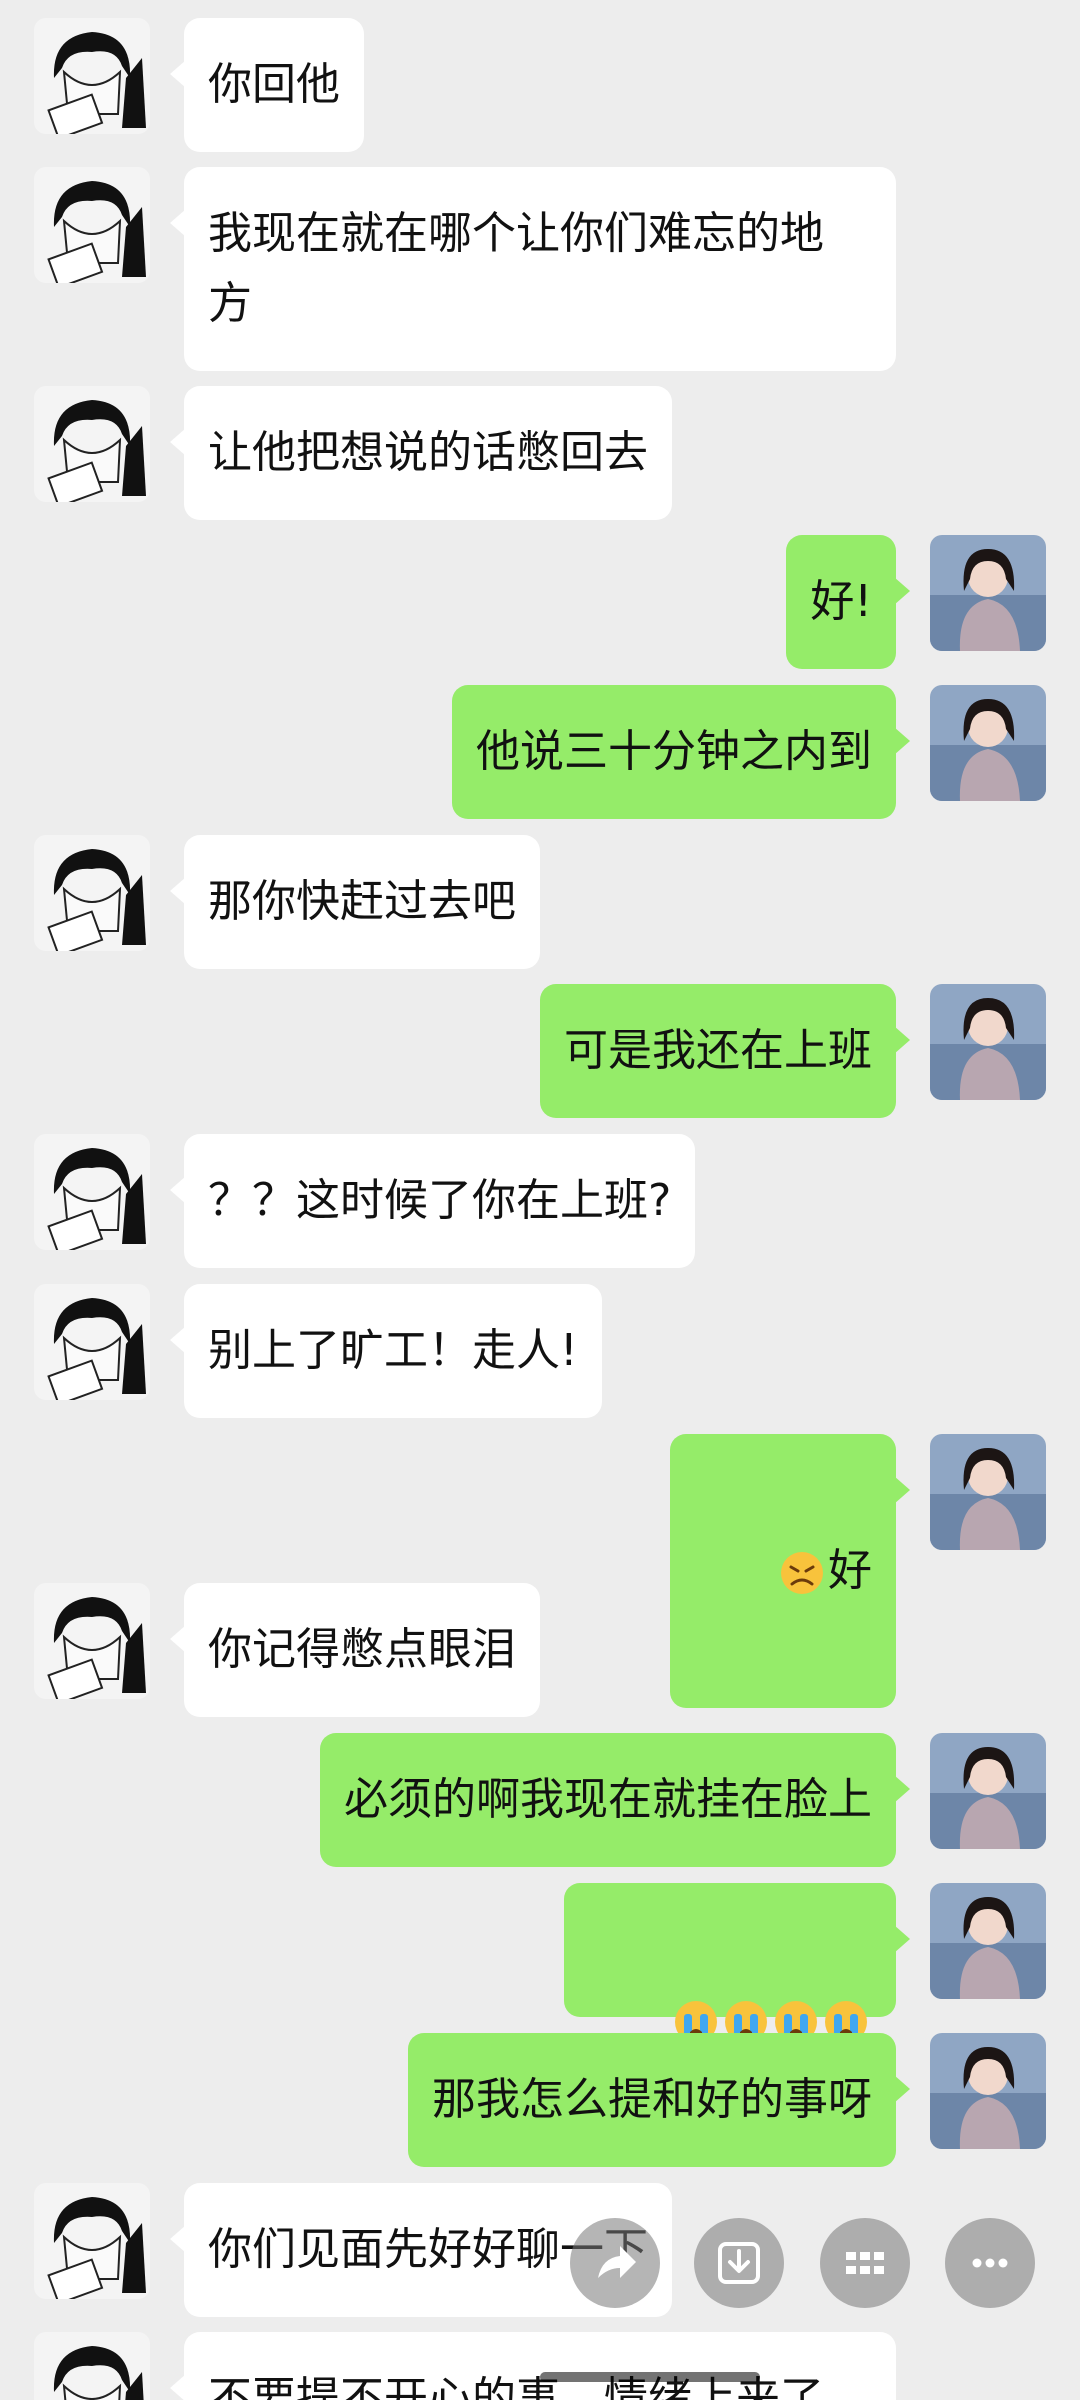 The width and height of the screenshot is (1080, 2400). What do you see at coordinates (533, 2366) in the screenshot?
I see `message-bubble: 不要提不开心的事，情绪上来了` at bounding box center [533, 2366].